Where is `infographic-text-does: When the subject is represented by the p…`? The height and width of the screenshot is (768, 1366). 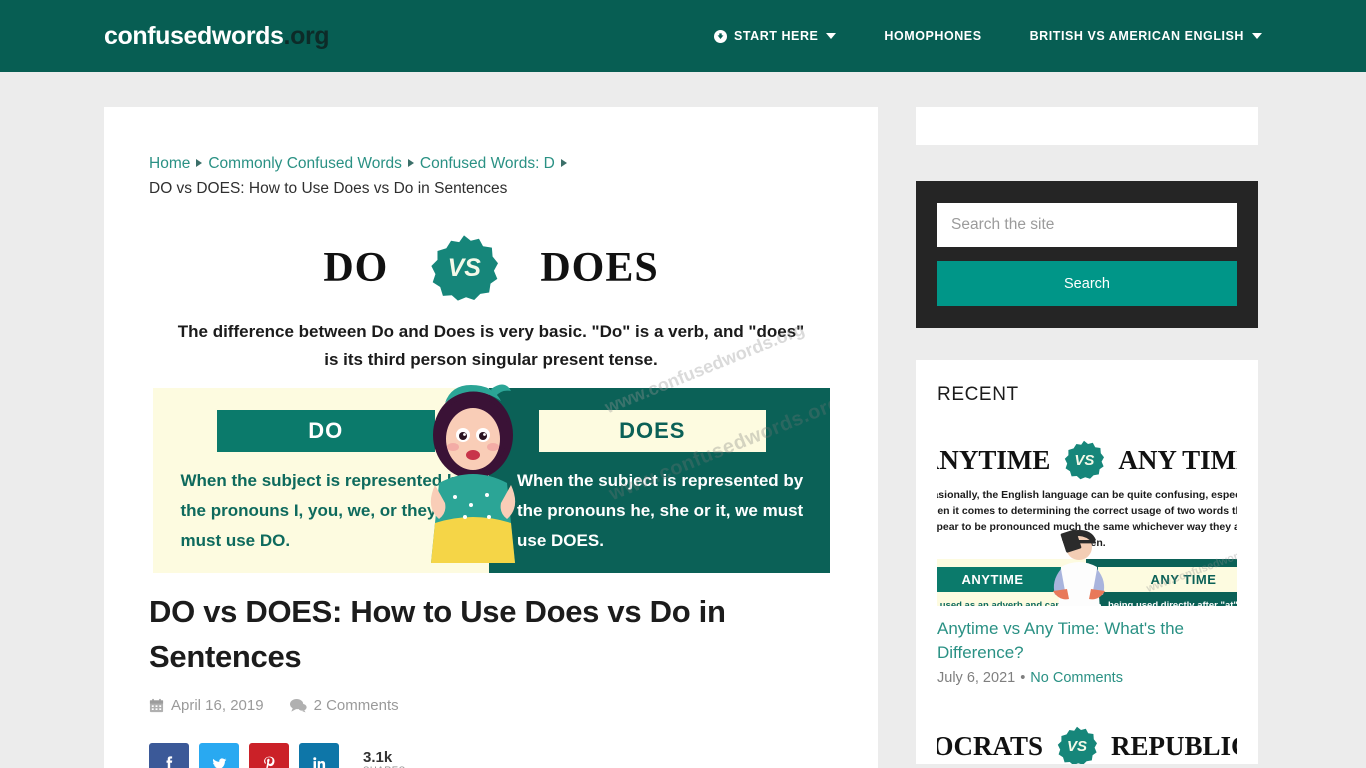 infographic-text-does: When the subject is represented by the p… is located at coordinates (660, 510).